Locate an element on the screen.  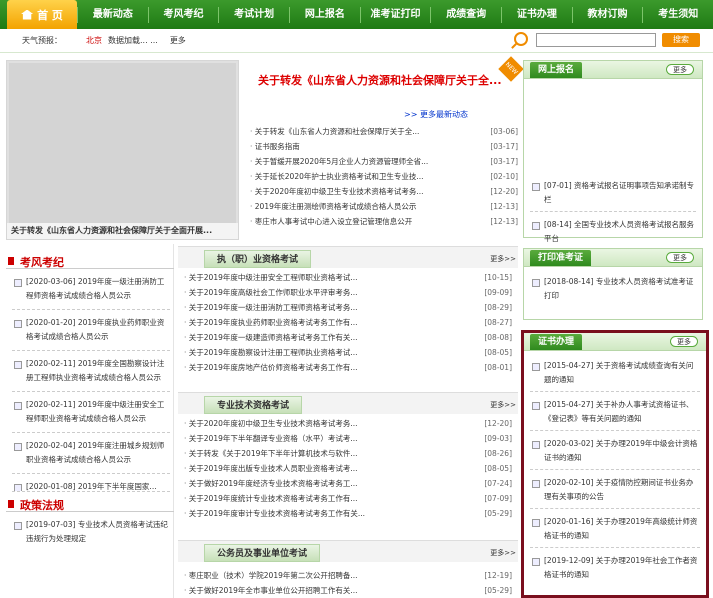
list-item: [2020-02-10] 关于疫情防控期间证书业务办理有关事项的公告 is located at coordinates (615, 492).